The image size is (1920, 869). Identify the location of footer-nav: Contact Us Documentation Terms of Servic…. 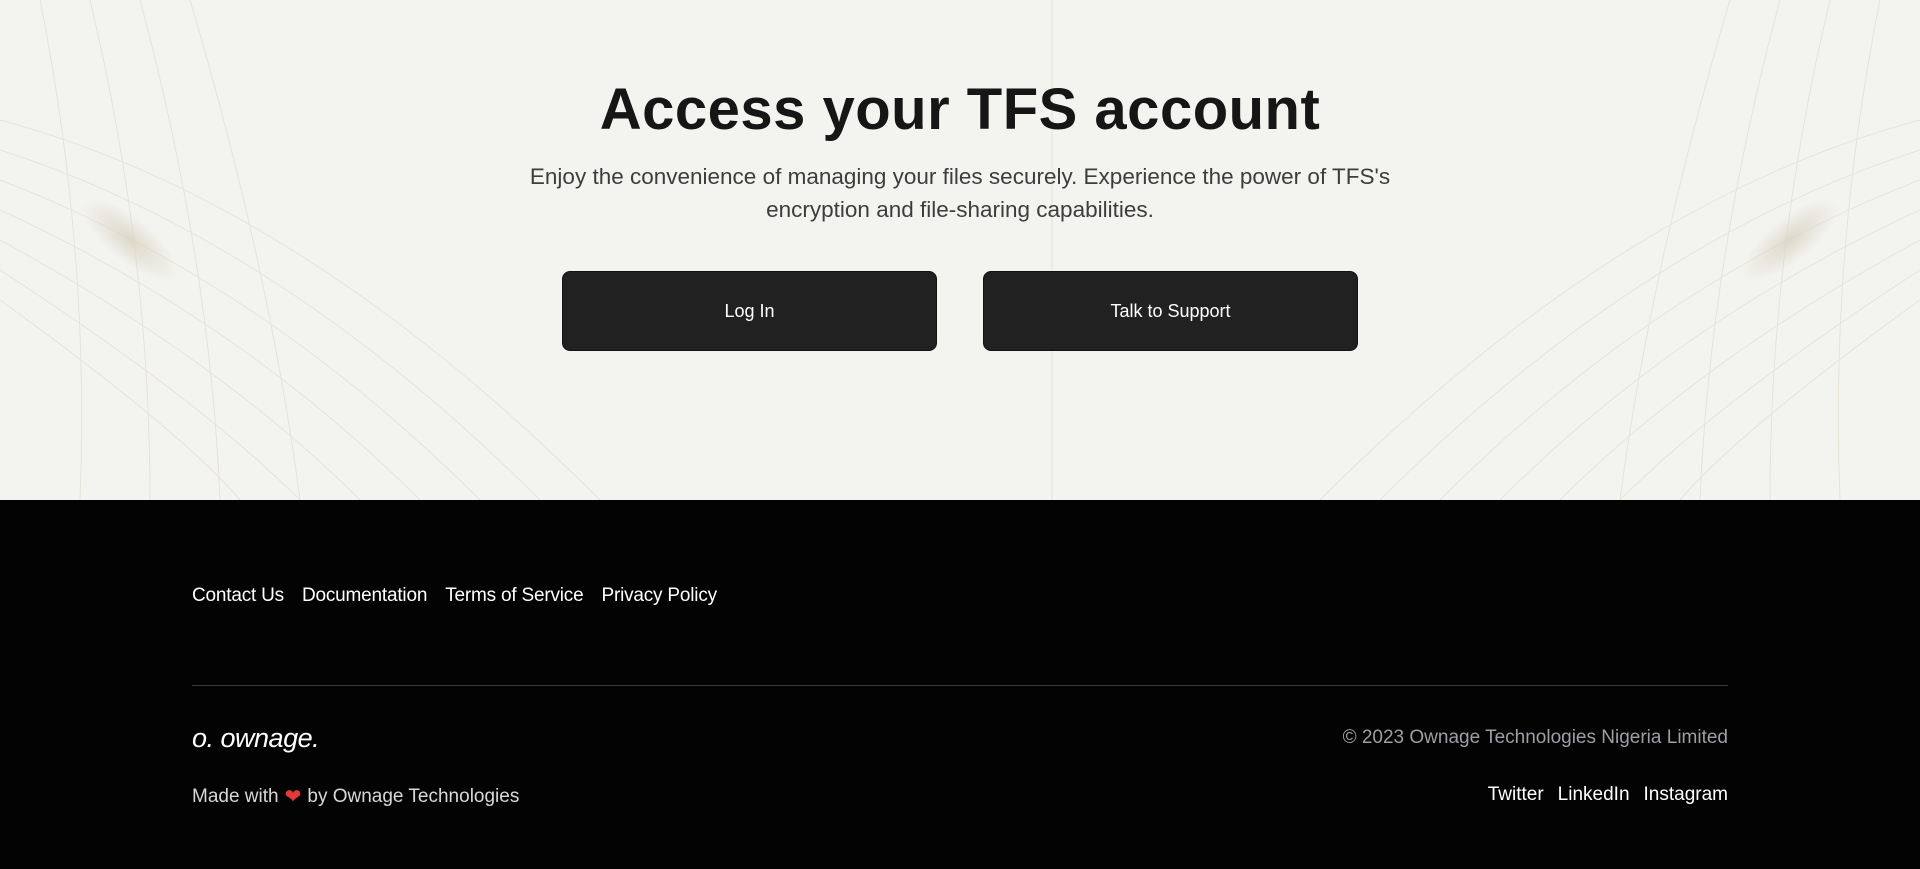
(454, 596).